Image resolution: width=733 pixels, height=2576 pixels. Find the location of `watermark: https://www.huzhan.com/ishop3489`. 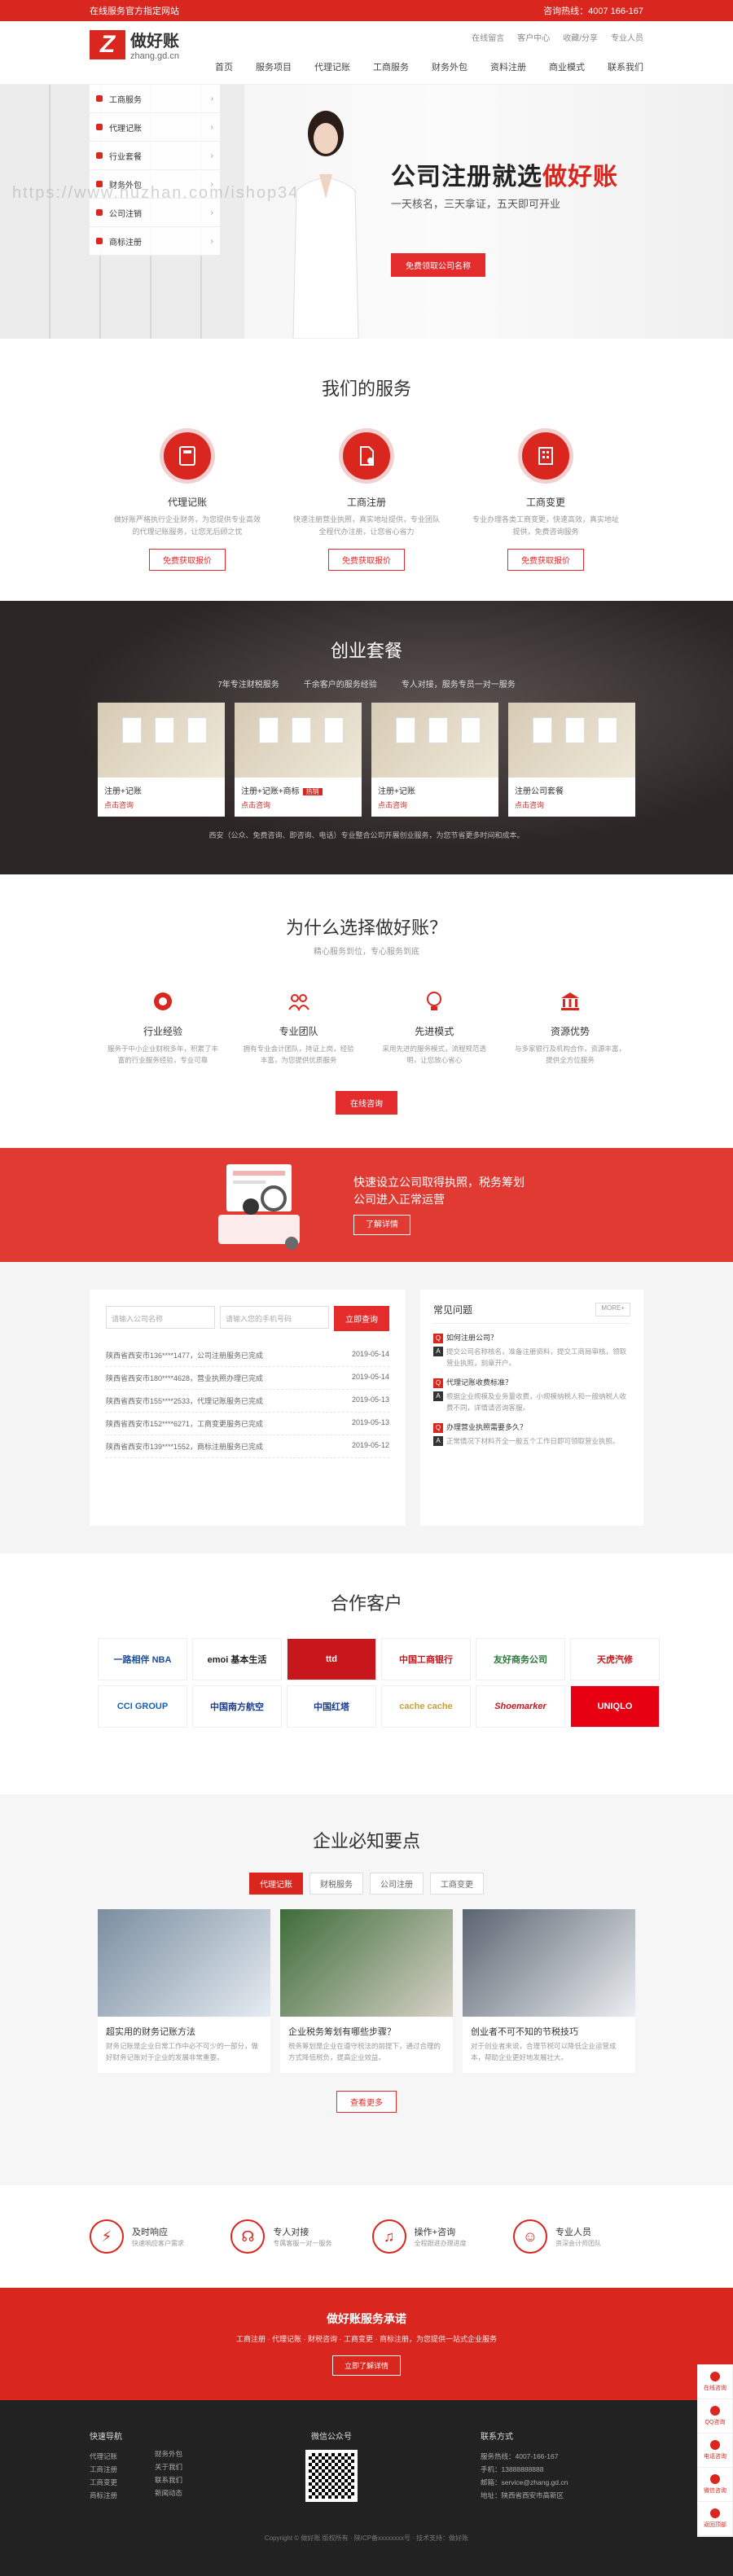

watermark: https://www.huzhan.com/ishop3489 is located at coordinates (166, 193).